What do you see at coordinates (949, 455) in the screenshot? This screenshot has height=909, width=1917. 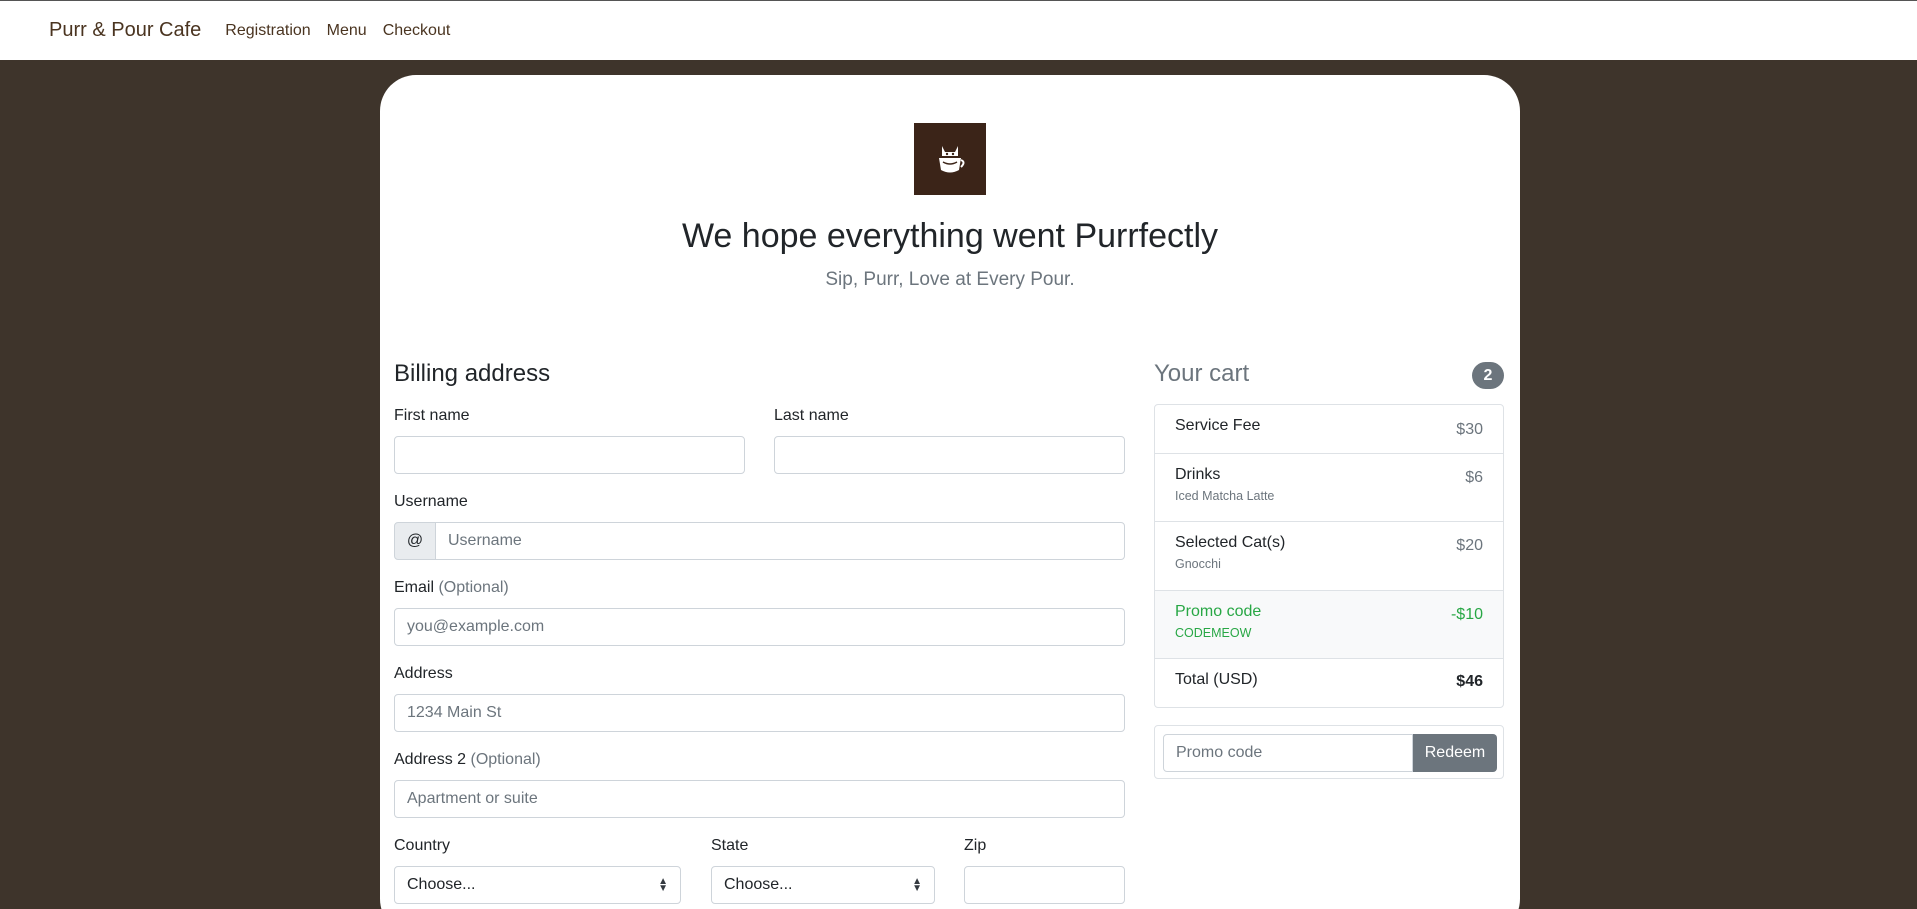 I see `last-name-field` at bounding box center [949, 455].